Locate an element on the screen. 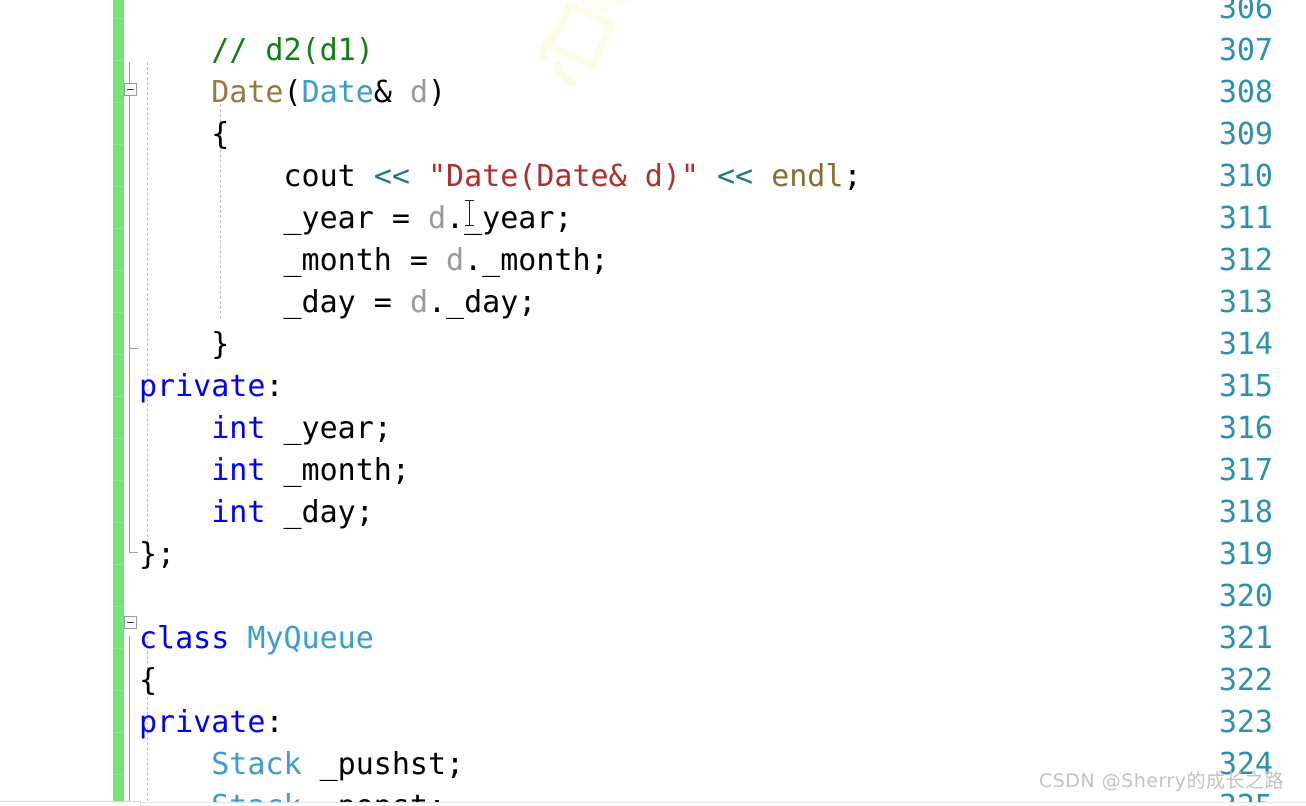 The width and height of the screenshot is (1306, 806). token-plain: & is located at coordinates (391, 92).